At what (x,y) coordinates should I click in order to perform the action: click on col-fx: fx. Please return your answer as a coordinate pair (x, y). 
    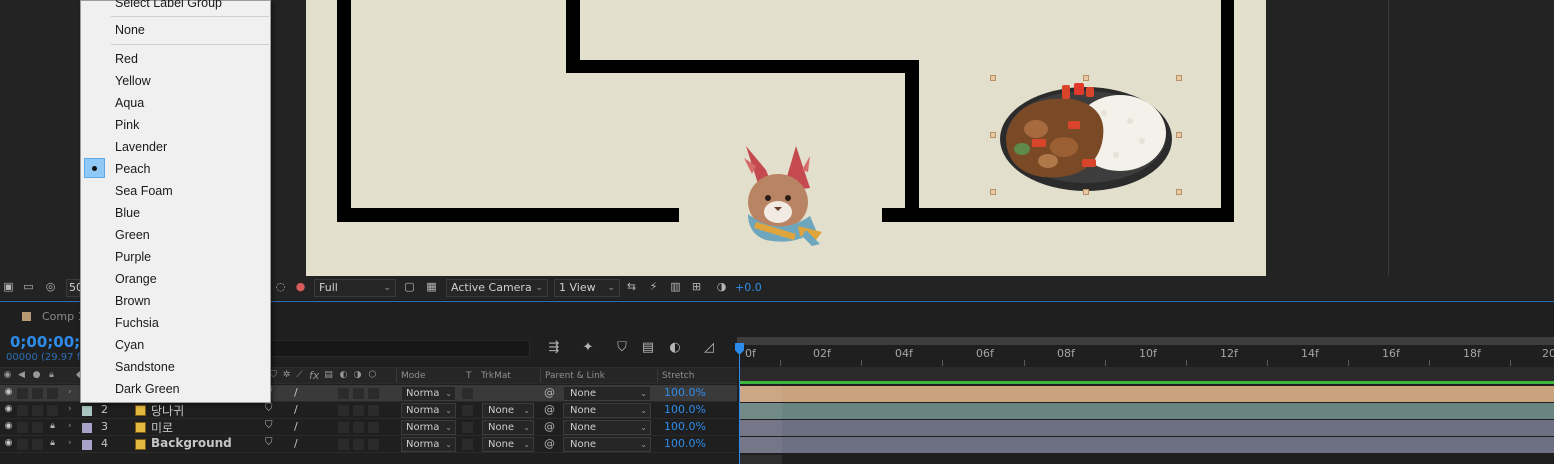
    Looking at the image, I should click on (314, 375).